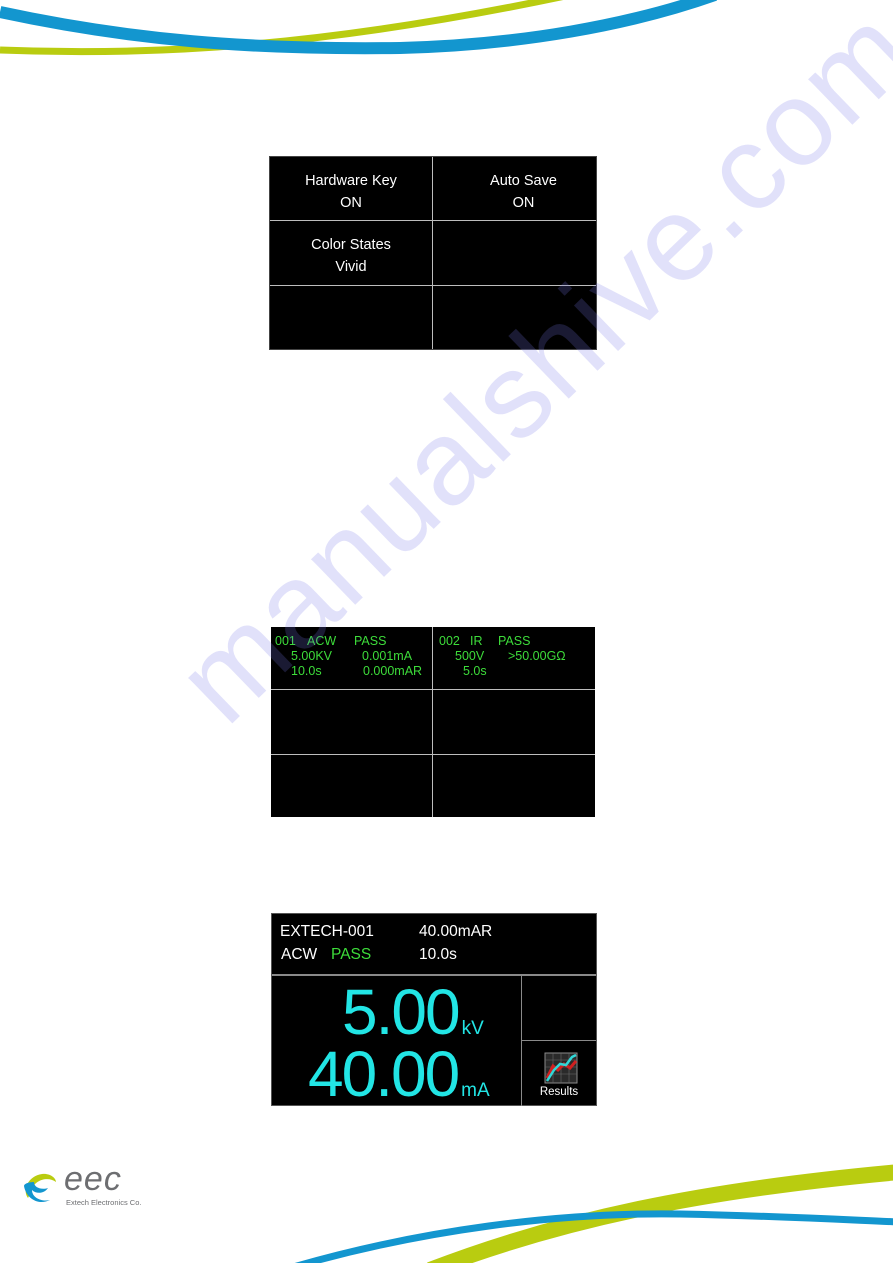  What do you see at coordinates (559, 1092) in the screenshot?
I see `results-button-label: Results` at bounding box center [559, 1092].